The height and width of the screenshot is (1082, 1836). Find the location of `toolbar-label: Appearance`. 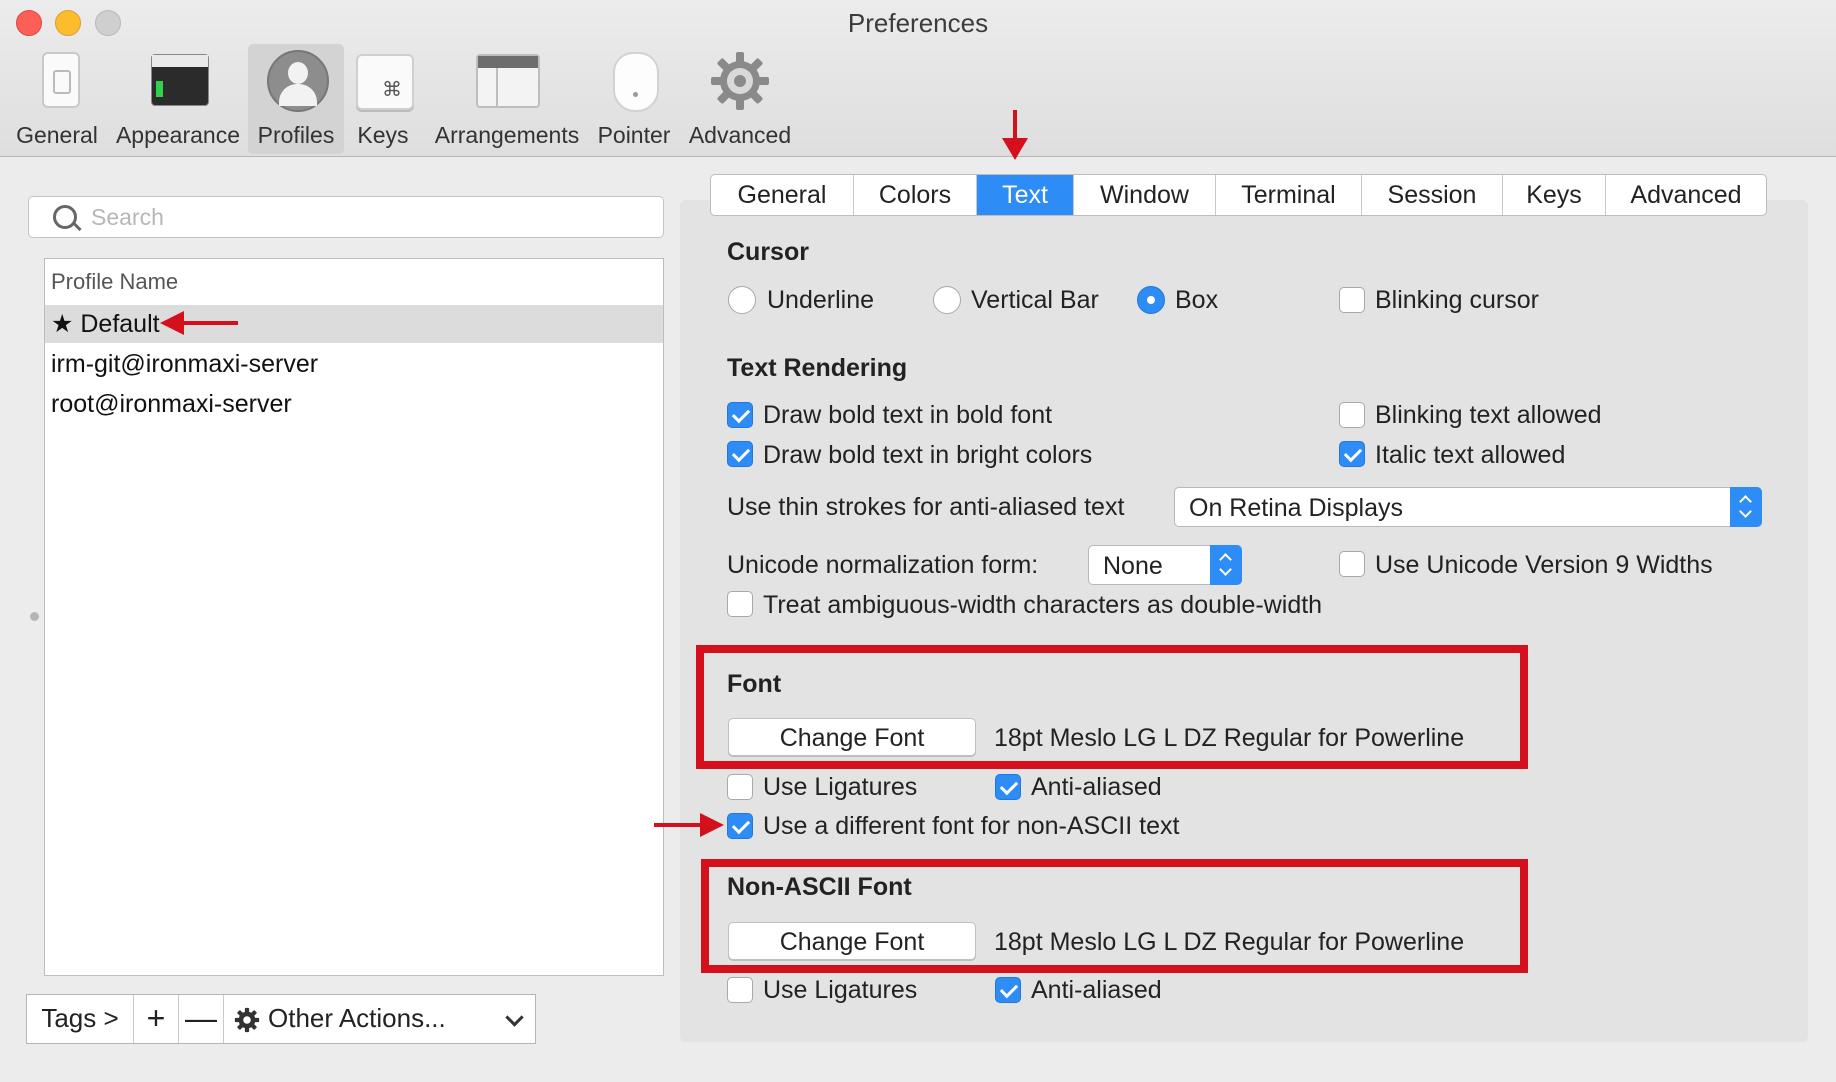

toolbar-label: Appearance is located at coordinates (178, 135).